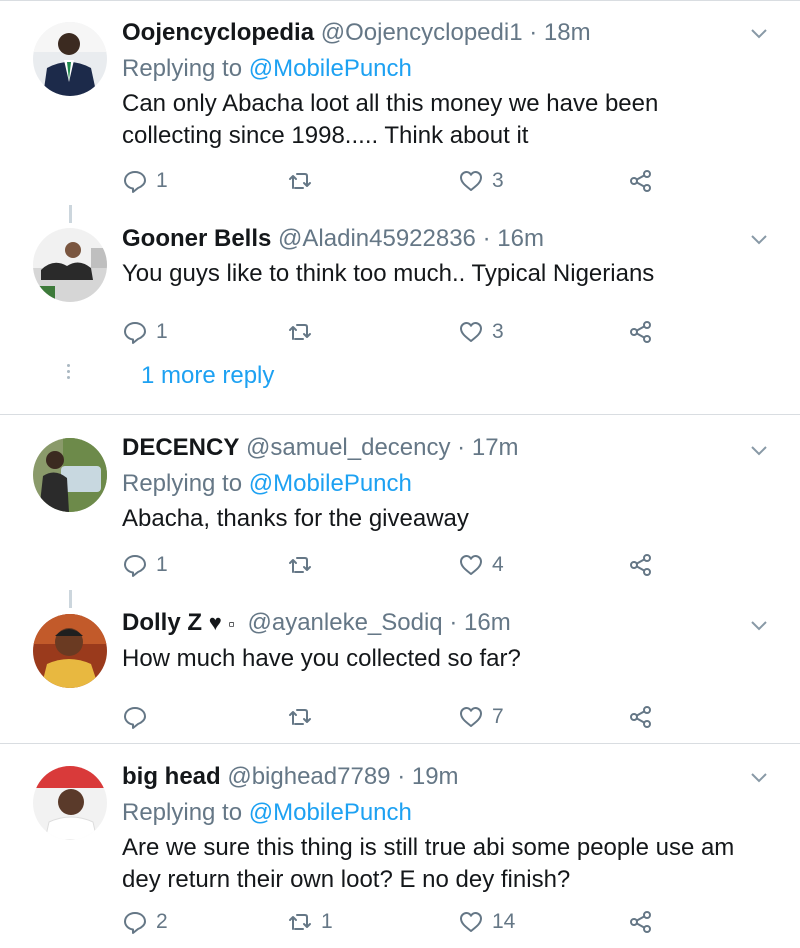 The width and height of the screenshot is (800, 948). Describe the element at coordinates (504, 921) in the screenshot. I see `like-count: 14` at that location.